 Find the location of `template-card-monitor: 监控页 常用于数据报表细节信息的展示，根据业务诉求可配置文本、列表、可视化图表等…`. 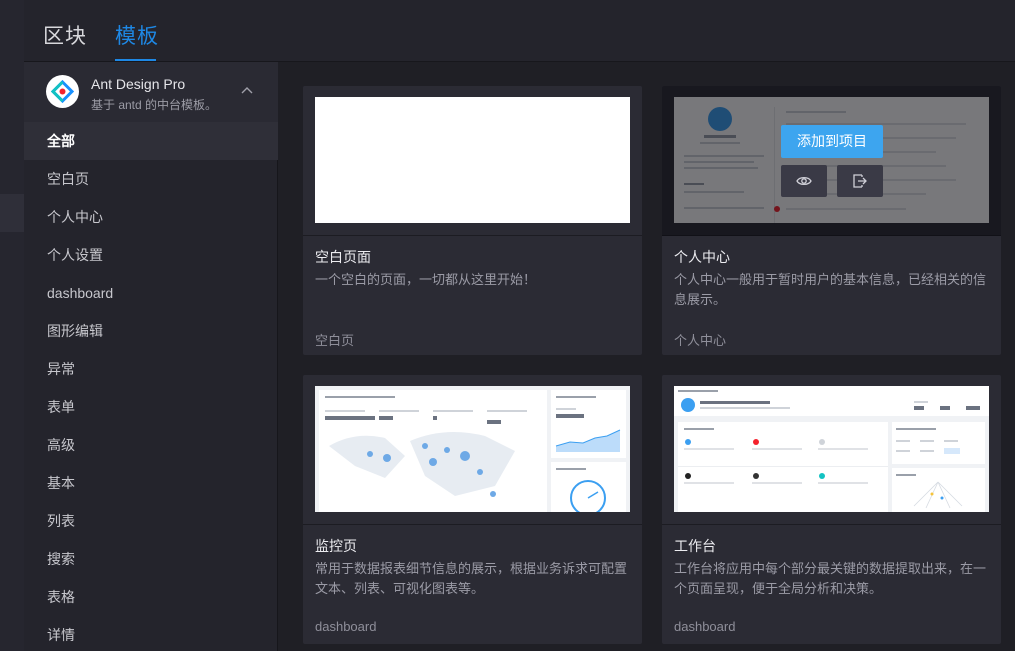

template-card-monitor: 监控页 常用于数据报表细节信息的展示，根据业务诉求可配置文本、列表、可视化图表等… is located at coordinates (472, 509).